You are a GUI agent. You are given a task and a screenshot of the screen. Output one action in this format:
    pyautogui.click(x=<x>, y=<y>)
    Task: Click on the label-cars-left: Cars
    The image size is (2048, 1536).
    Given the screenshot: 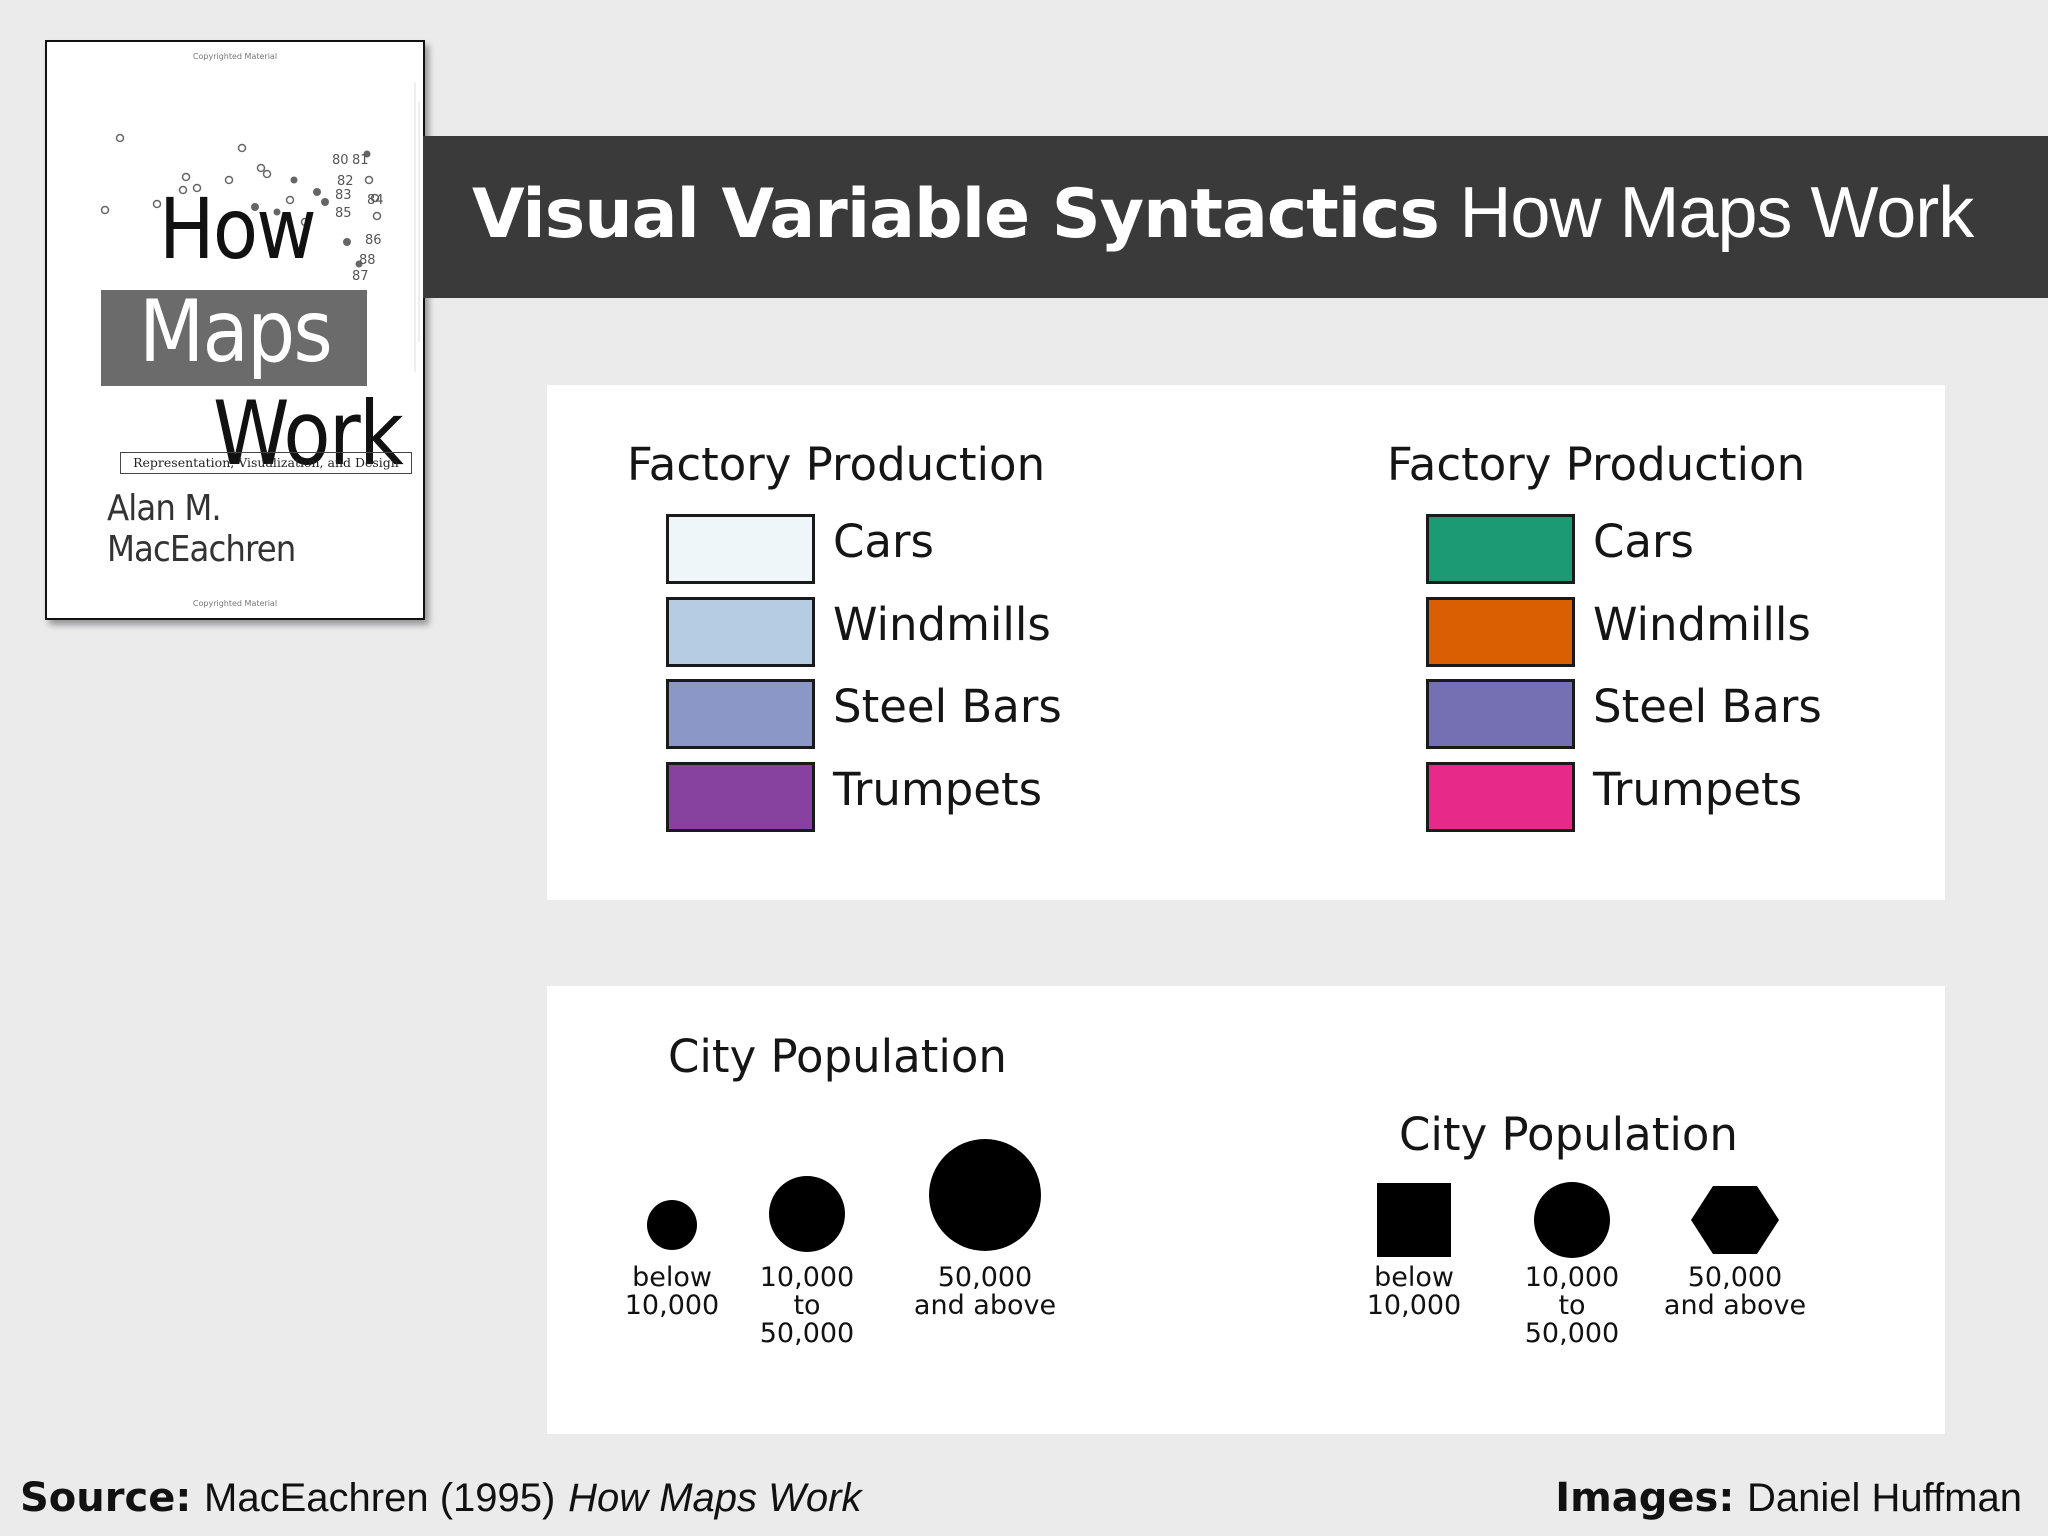 What is the action you would take?
    pyautogui.click(x=883, y=541)
    